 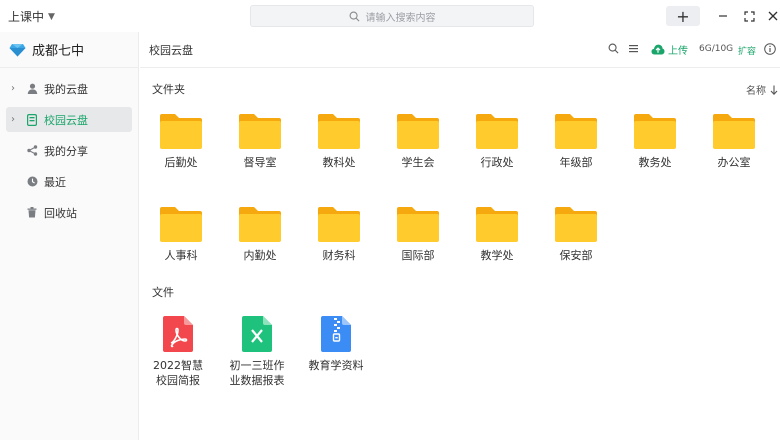 What do you see at coordinates (339, 162) in the screenshot?
I see `folder-name: 教科处` at bounding box center [339, 162].